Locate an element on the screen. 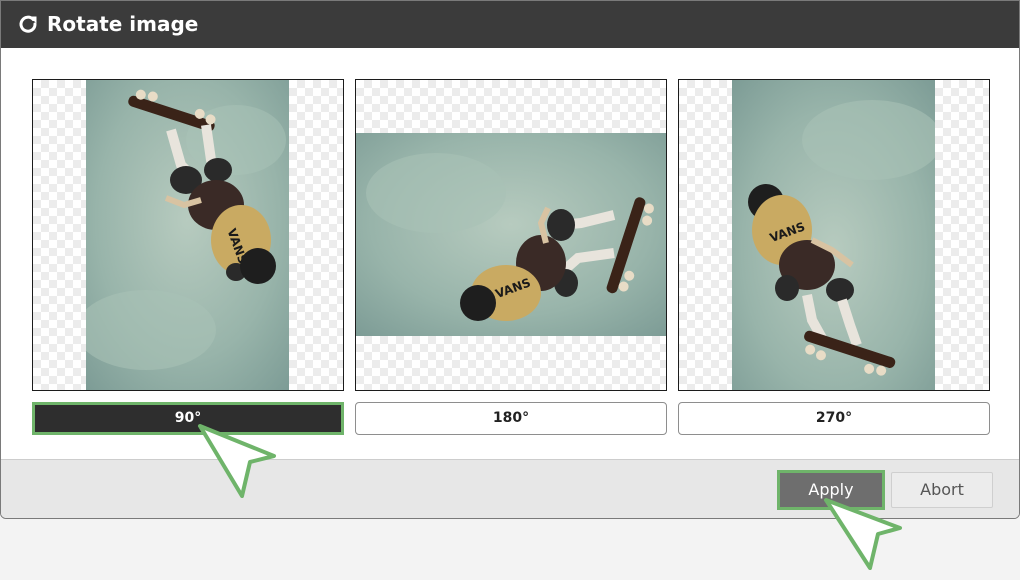 This screenshot has width=1020, height=580. rotate-90-button: 90° is located at coordinates (188, 418).